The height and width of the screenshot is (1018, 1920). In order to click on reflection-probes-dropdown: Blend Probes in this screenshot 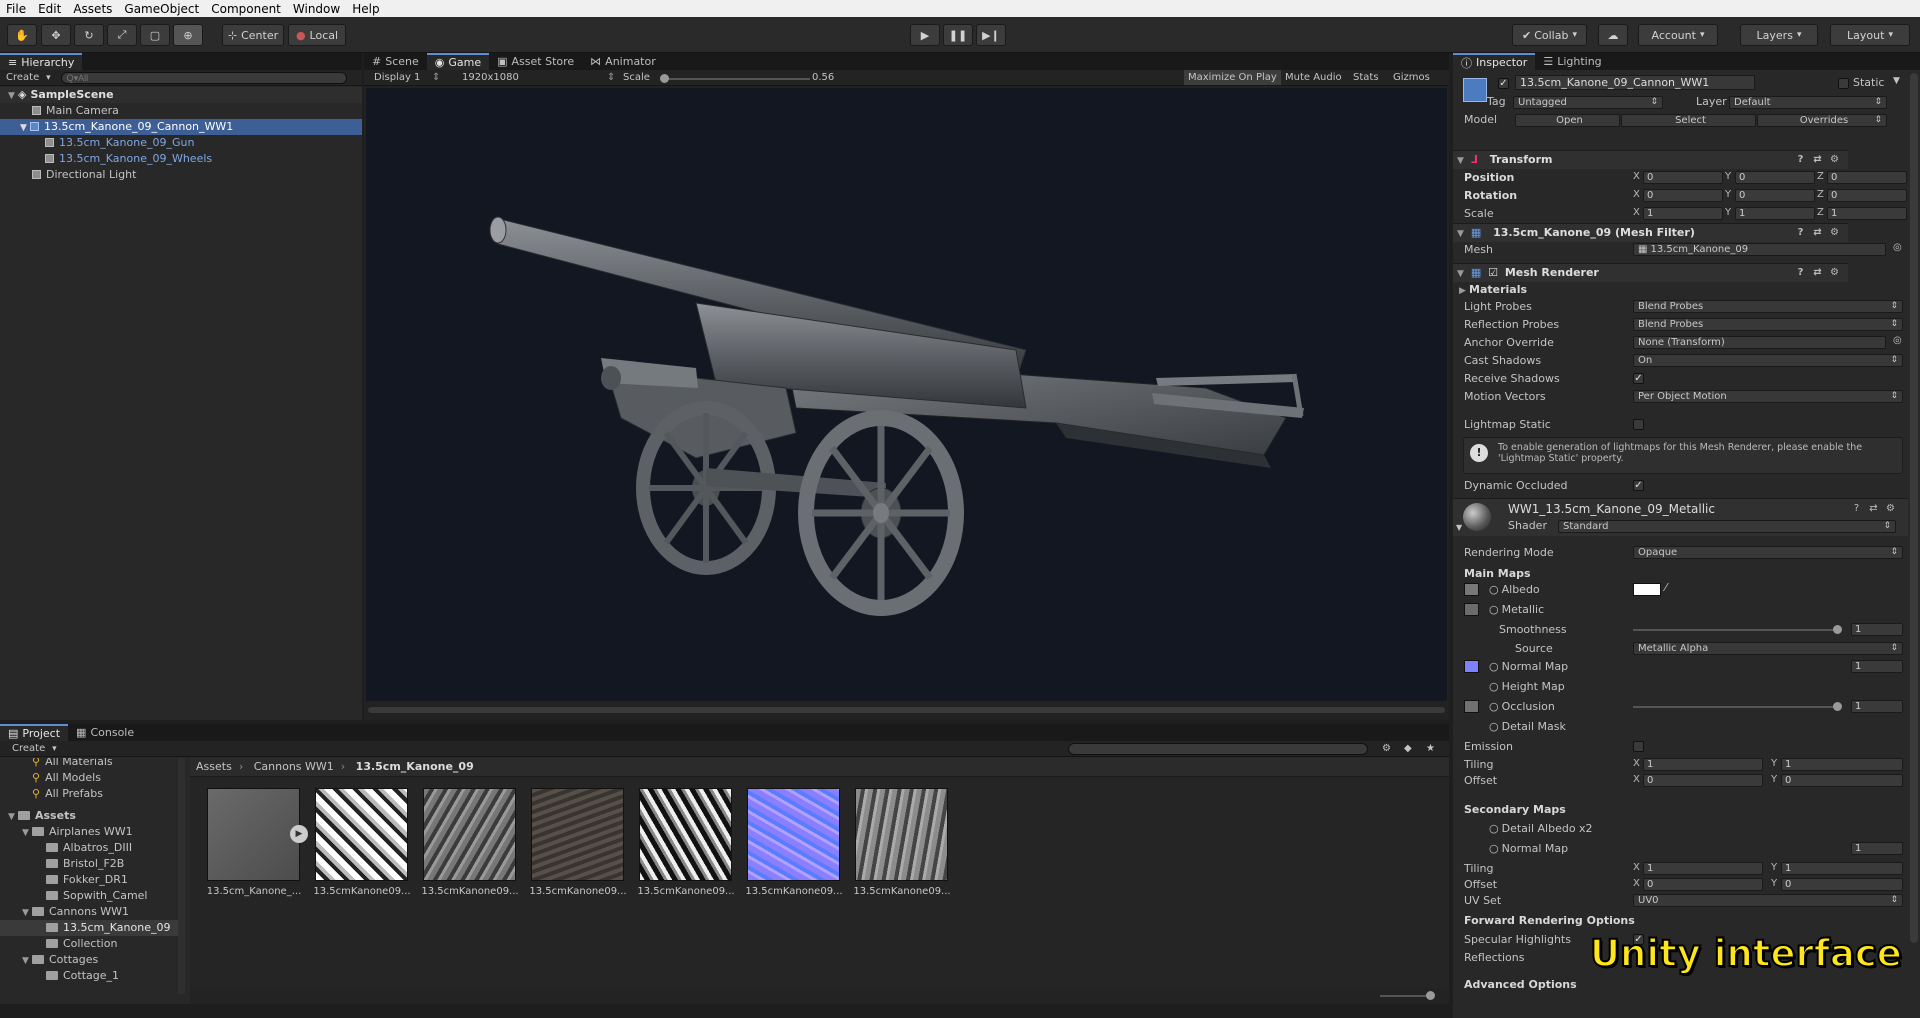, I will do `click(1768, 324)`.